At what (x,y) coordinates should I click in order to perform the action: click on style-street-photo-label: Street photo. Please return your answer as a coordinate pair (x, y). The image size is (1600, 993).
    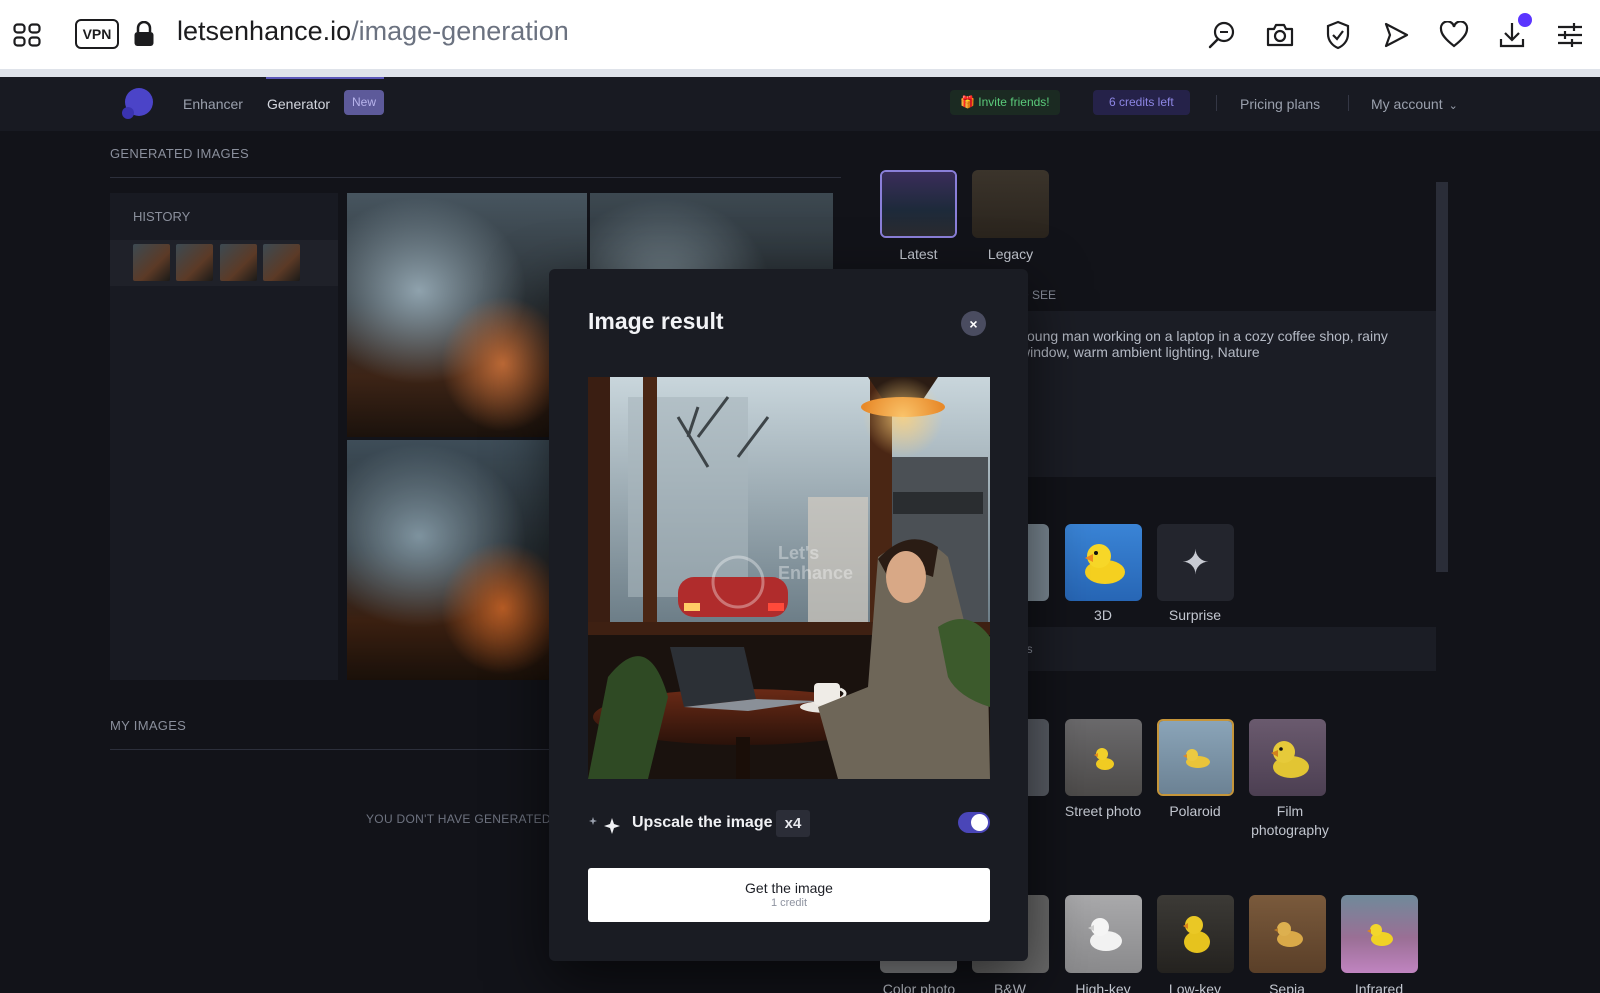
    Looking at the image, I should click on (1103, 811).